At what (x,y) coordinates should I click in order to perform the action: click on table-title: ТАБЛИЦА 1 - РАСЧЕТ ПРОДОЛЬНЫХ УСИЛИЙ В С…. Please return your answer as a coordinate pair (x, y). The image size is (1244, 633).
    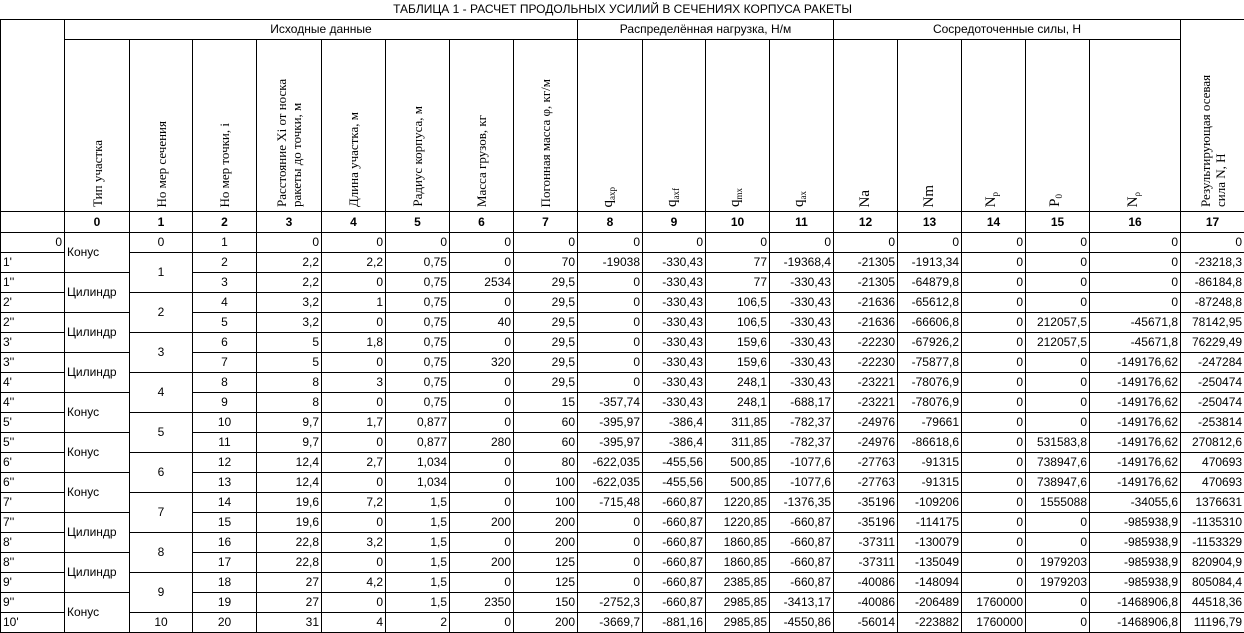
    Looking at the image, I should click on (622, 10).